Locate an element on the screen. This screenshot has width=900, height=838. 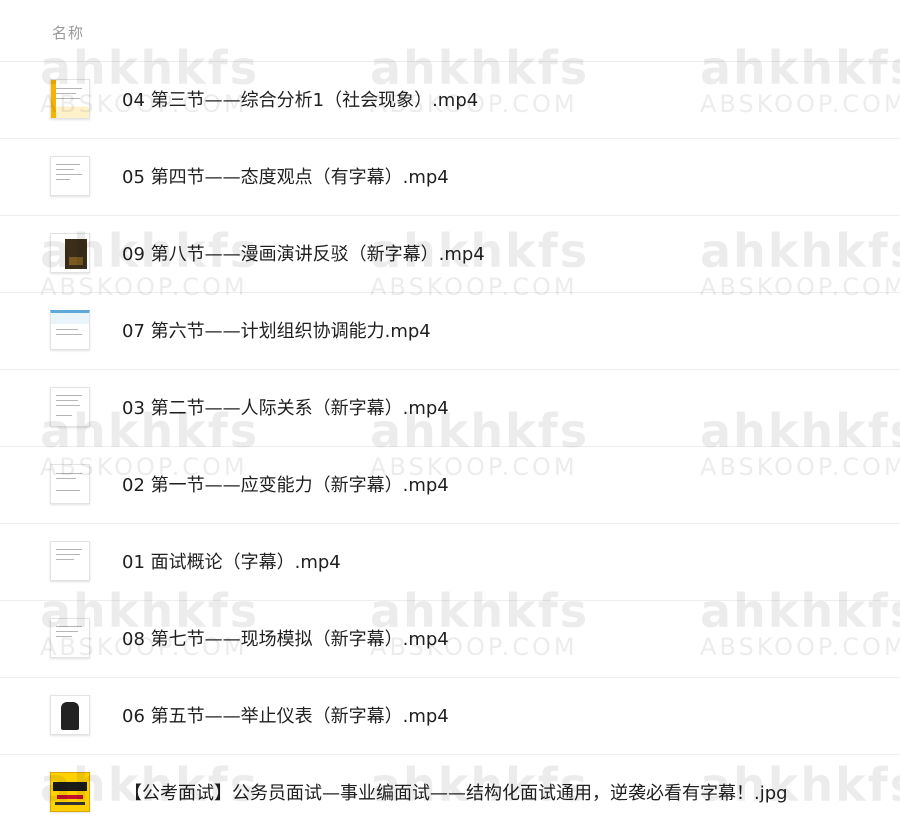
image-thumbnail-icon is located at coordinates (70, 792).